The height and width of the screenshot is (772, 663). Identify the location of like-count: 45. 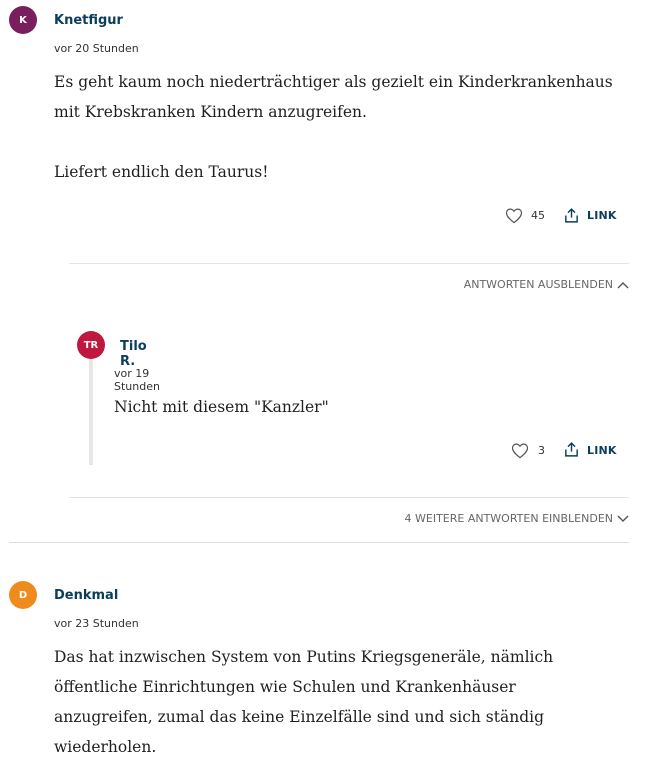
(538, 215).